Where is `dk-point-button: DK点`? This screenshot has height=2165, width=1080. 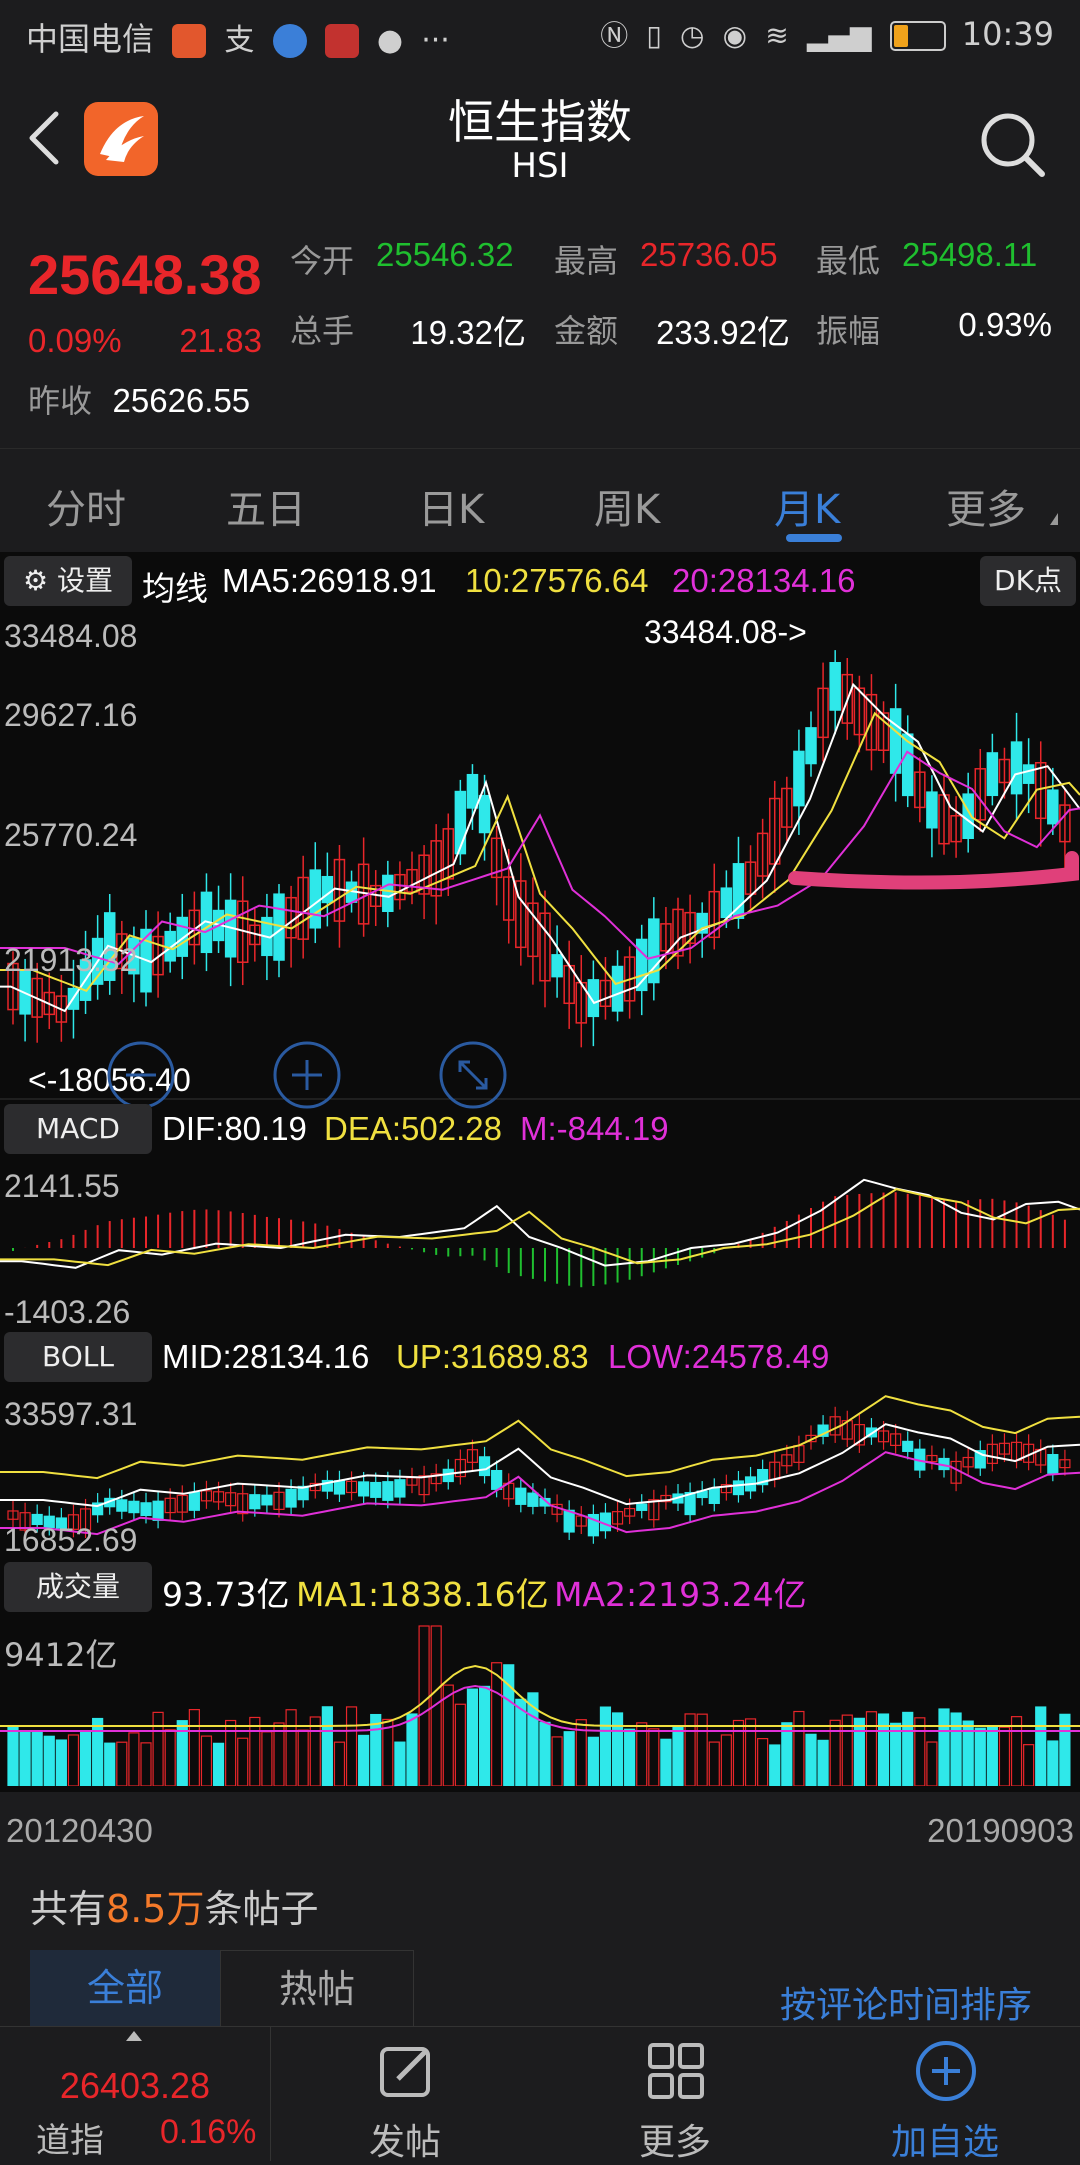
dk-point-button: DK点 is located at coordinates (1028, 581).